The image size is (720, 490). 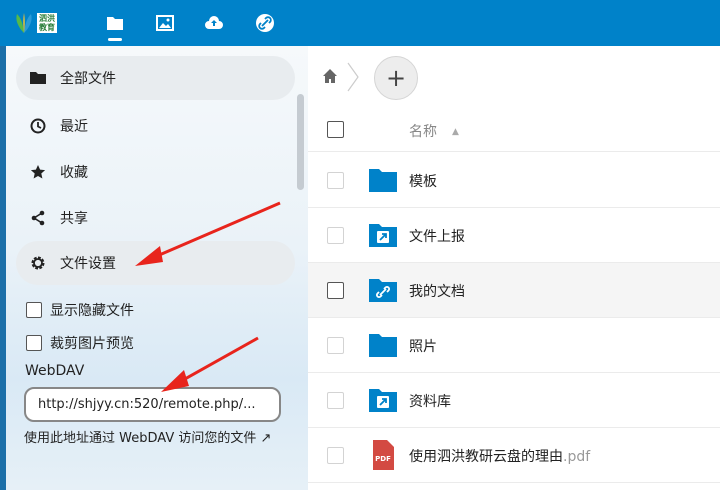 I want to click on new-file-button: +, so click(x=396, y=78).